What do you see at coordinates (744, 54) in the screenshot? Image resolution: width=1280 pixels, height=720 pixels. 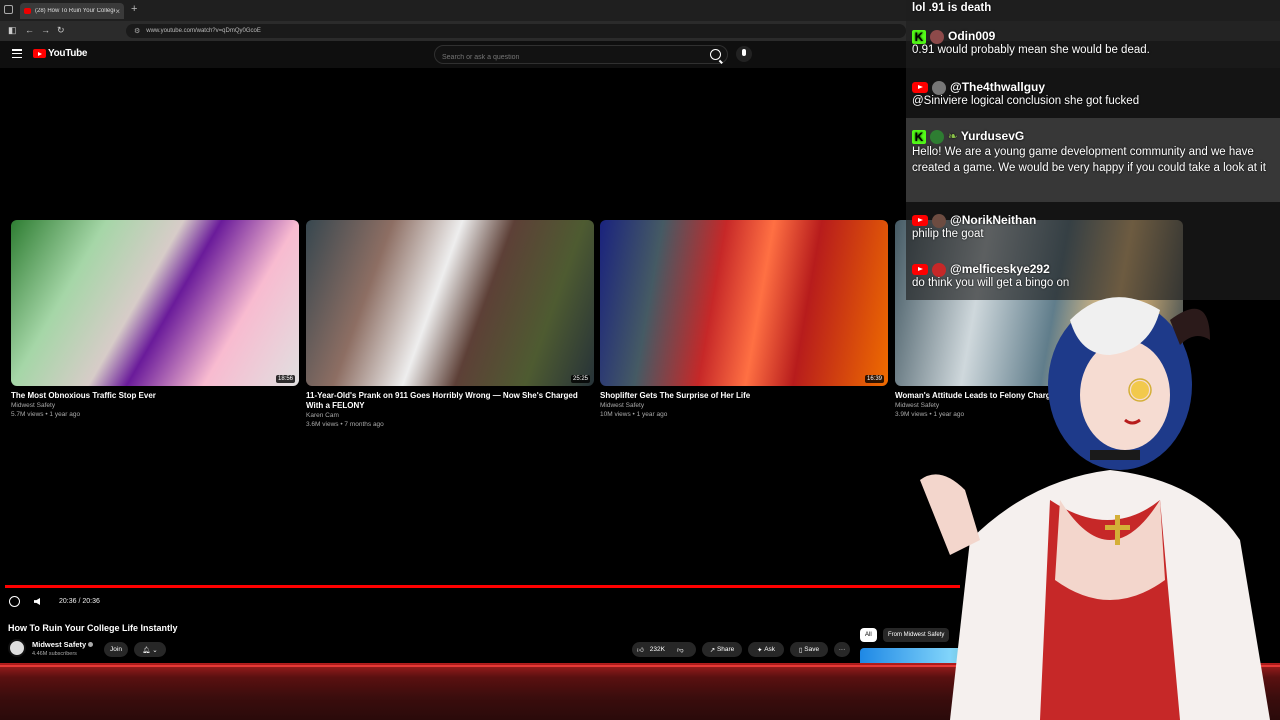 I see `voice-search-mic-icon` at bounding box center [744, 54].